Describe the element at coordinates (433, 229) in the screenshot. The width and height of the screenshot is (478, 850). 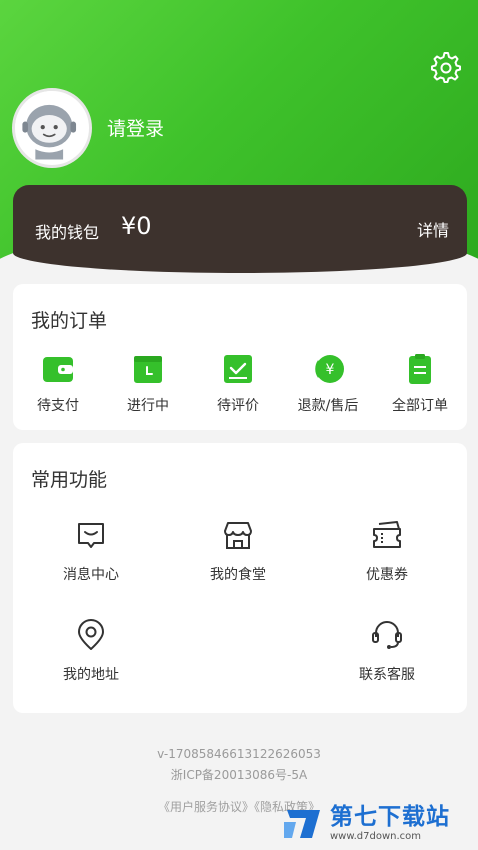
I see `wallet-detail-link: 详情` at that location.